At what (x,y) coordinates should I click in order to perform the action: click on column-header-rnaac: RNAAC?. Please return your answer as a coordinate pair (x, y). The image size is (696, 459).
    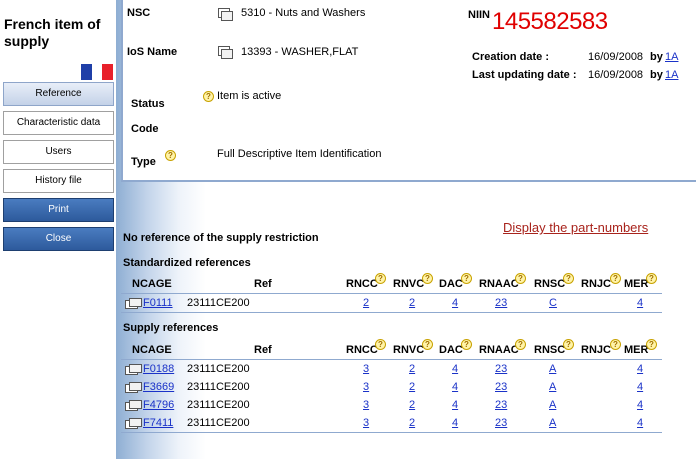
    Looking at the image, I should click on (502, 281).